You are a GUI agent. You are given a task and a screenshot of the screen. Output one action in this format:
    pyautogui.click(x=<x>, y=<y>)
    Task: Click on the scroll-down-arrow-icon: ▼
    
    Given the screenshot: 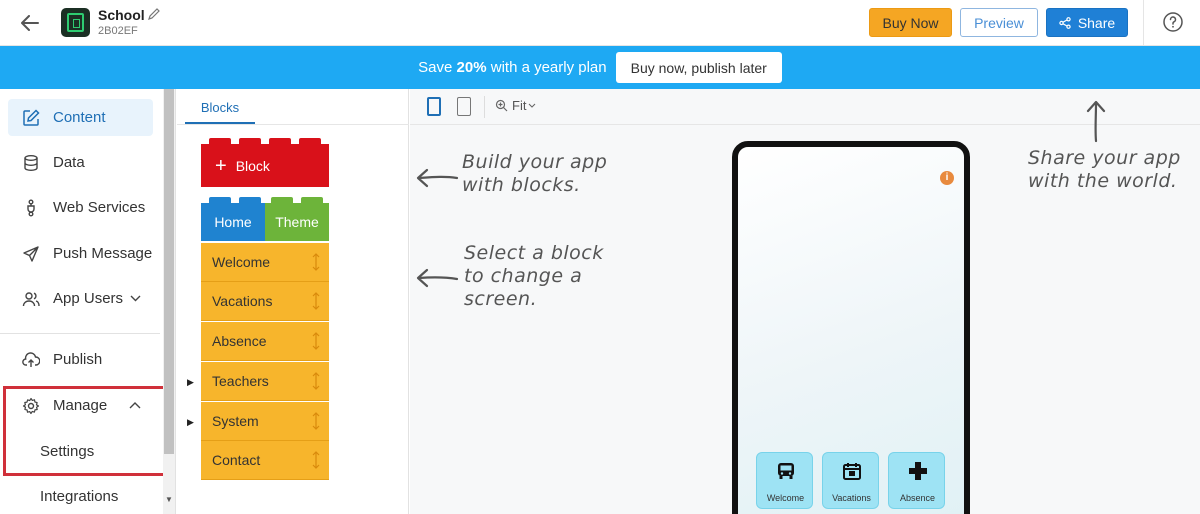 What is the action you would take?
    pyautogui.click(x=169, y=500)
    